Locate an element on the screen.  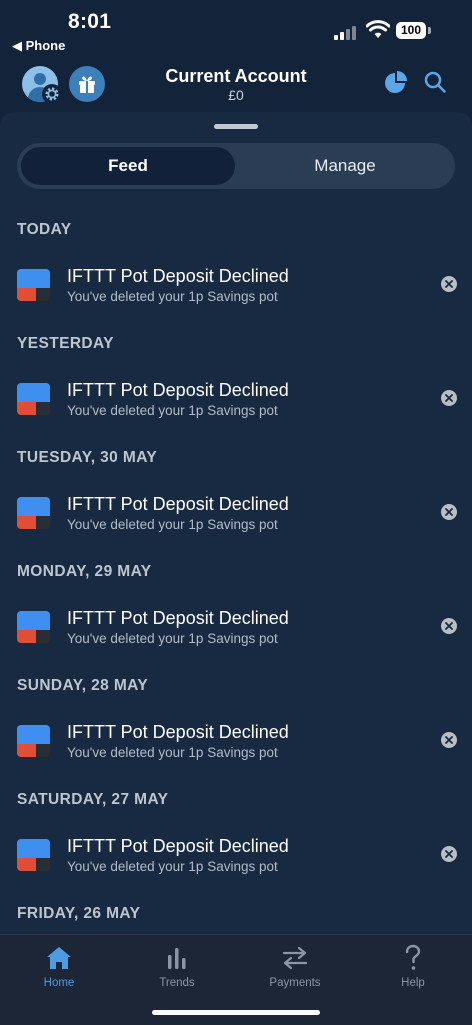
feed-manage-switcher: Feed Manage is located at coordinates (236, 166).